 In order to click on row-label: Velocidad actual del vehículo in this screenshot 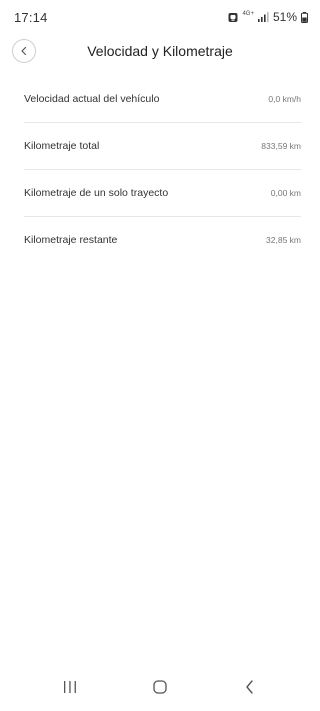, I will do `click(92, 99)`.